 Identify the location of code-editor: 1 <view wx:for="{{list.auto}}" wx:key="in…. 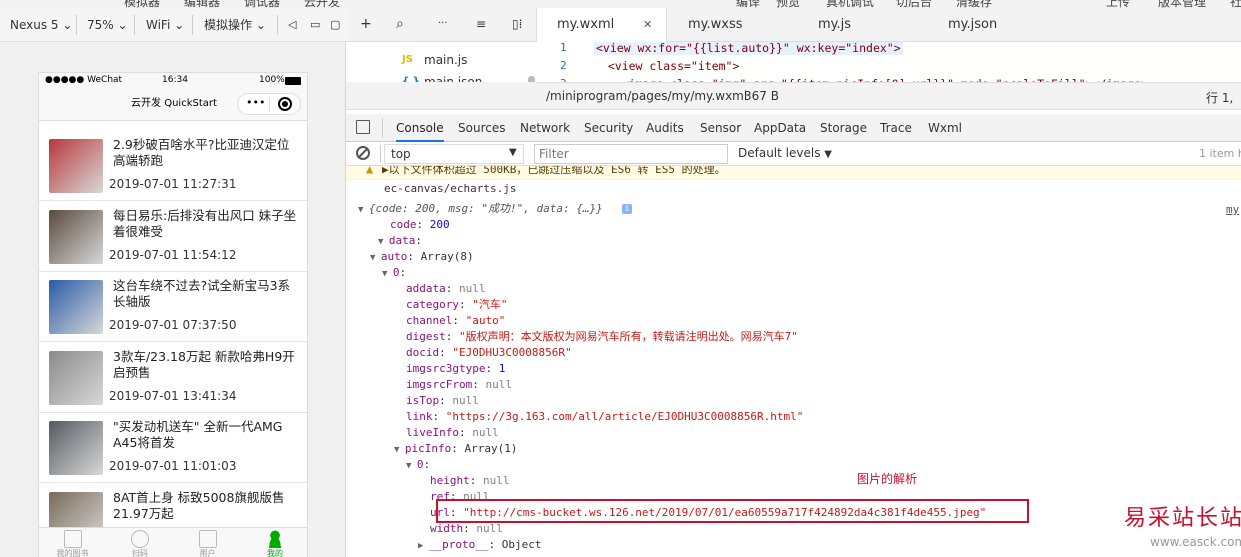
(888, 62).